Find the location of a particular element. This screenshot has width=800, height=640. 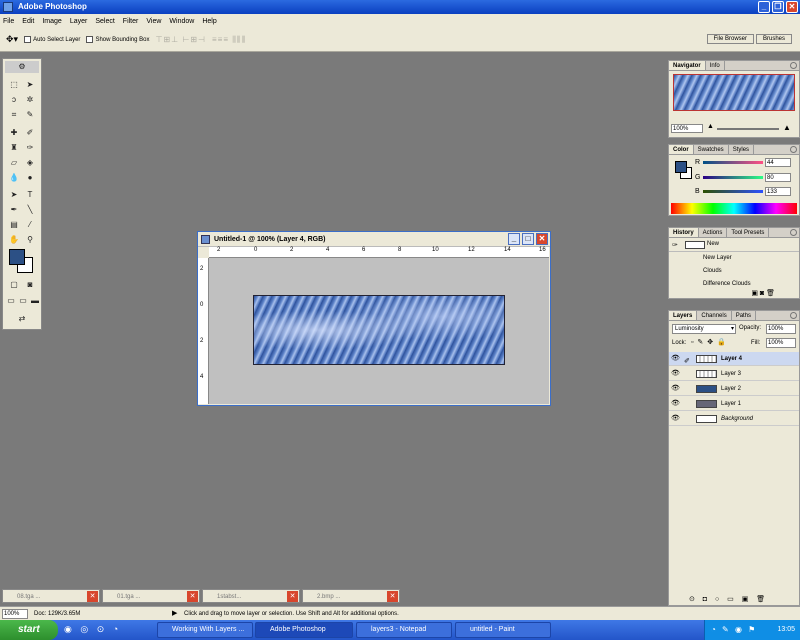

tab-tool-presets: Tool Presets is located at coordinates (748, 232).